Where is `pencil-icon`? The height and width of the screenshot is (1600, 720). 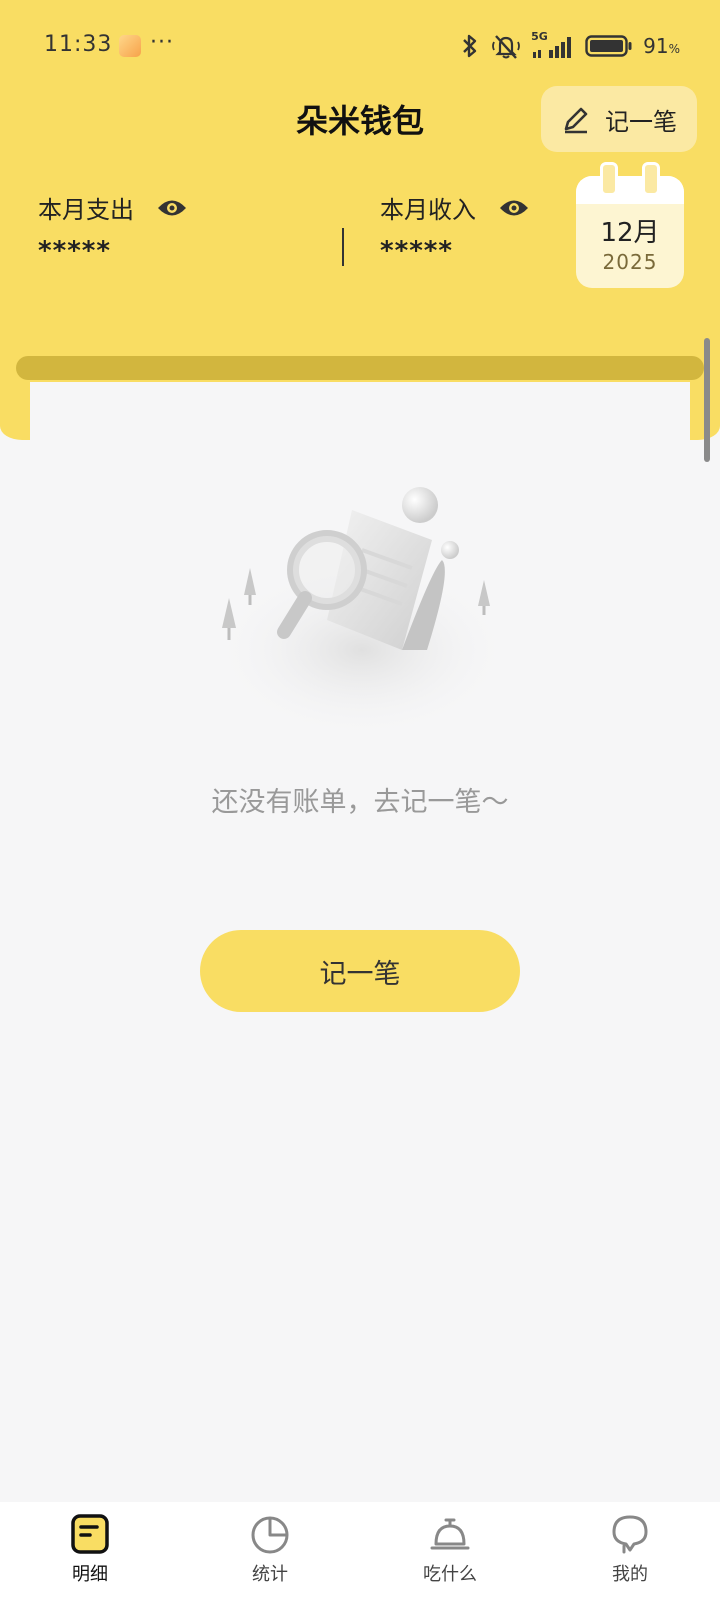
pencil-icon is located at coordinates (576, 120).